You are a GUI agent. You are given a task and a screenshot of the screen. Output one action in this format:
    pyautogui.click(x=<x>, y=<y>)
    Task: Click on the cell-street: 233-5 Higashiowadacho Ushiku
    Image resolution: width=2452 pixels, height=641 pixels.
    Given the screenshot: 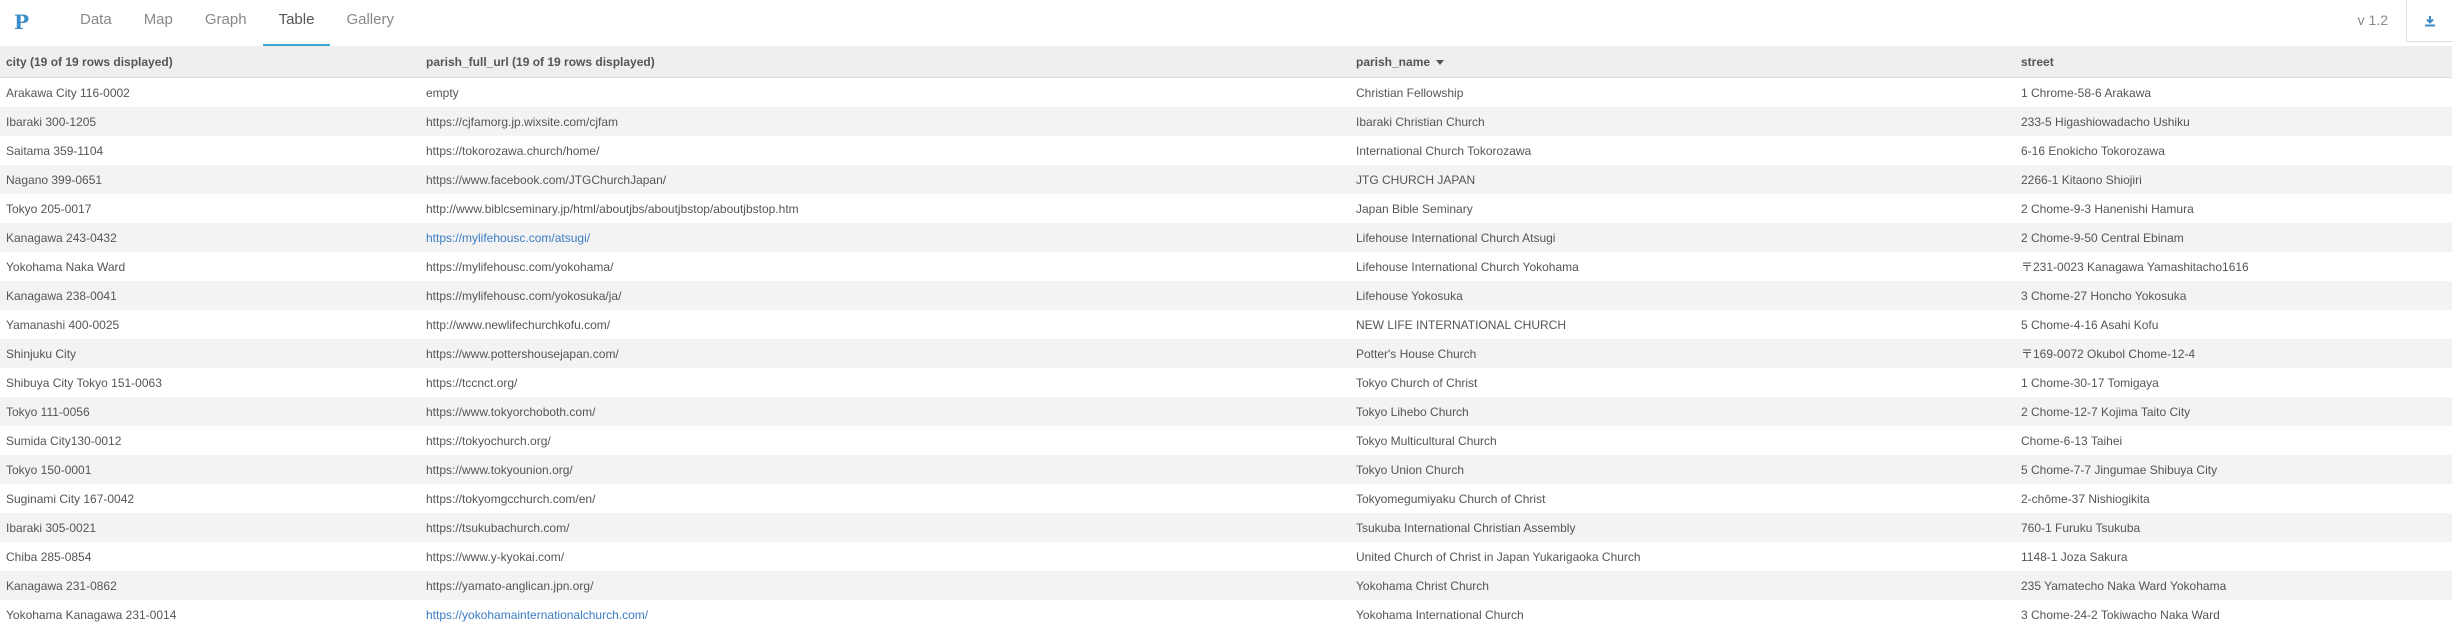 What is the action you would take?
    pyautogui.click(x=2233, y=121)
    